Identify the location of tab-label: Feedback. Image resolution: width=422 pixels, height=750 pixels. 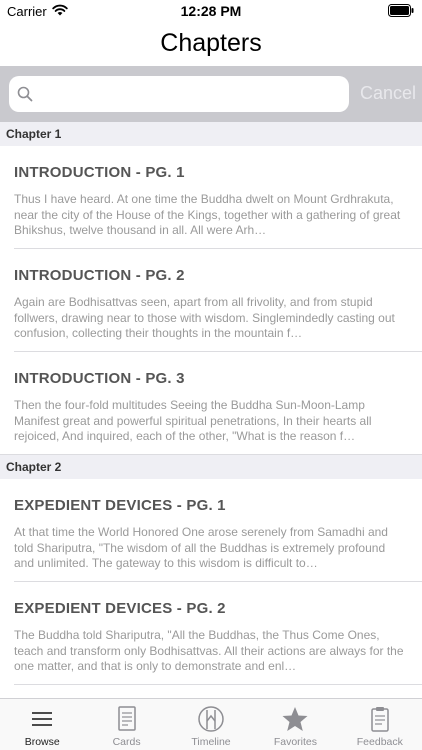
(379, 742).